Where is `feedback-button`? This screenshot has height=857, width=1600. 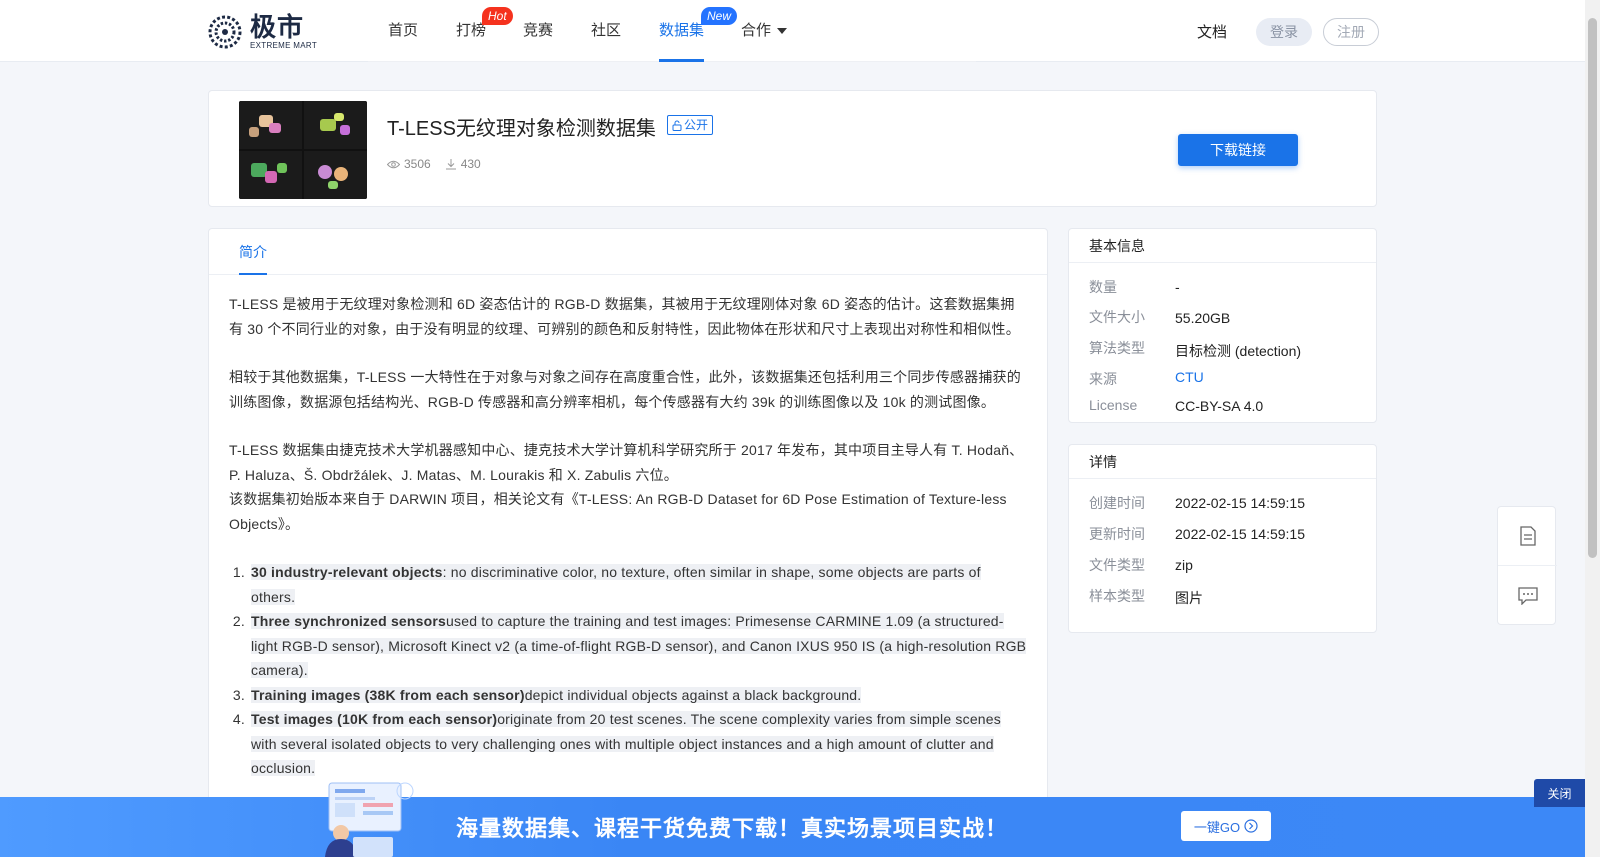
feedback-button is located at coordinates (1527, 595).